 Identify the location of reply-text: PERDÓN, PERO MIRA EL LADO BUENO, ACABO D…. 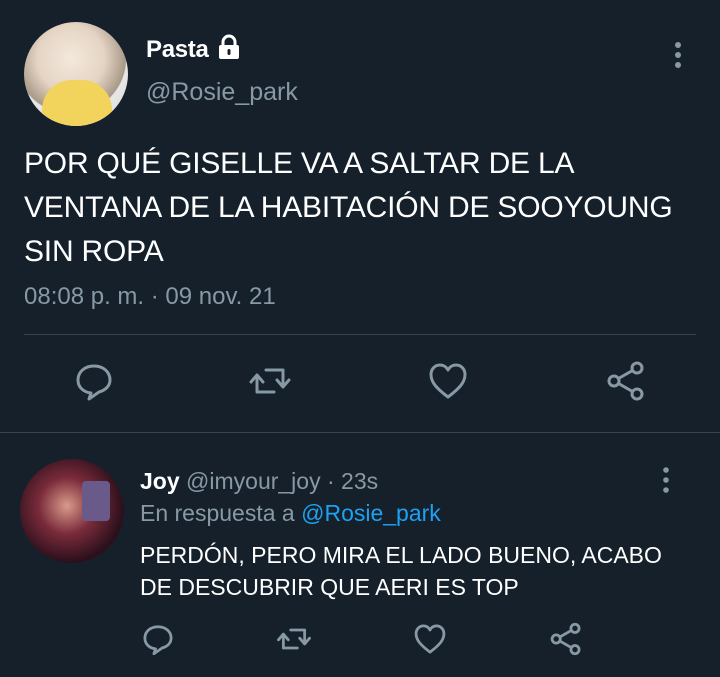
(401, 571).